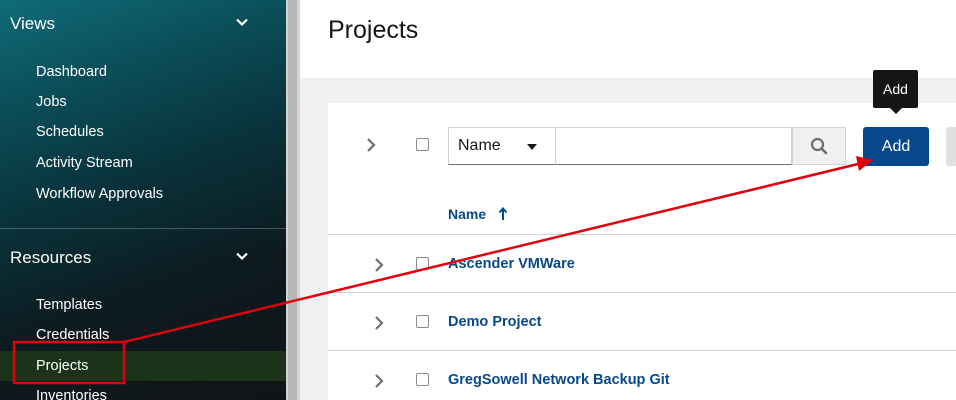  I want to click on sidebar-item-templates: Templates, so click(143, 305).